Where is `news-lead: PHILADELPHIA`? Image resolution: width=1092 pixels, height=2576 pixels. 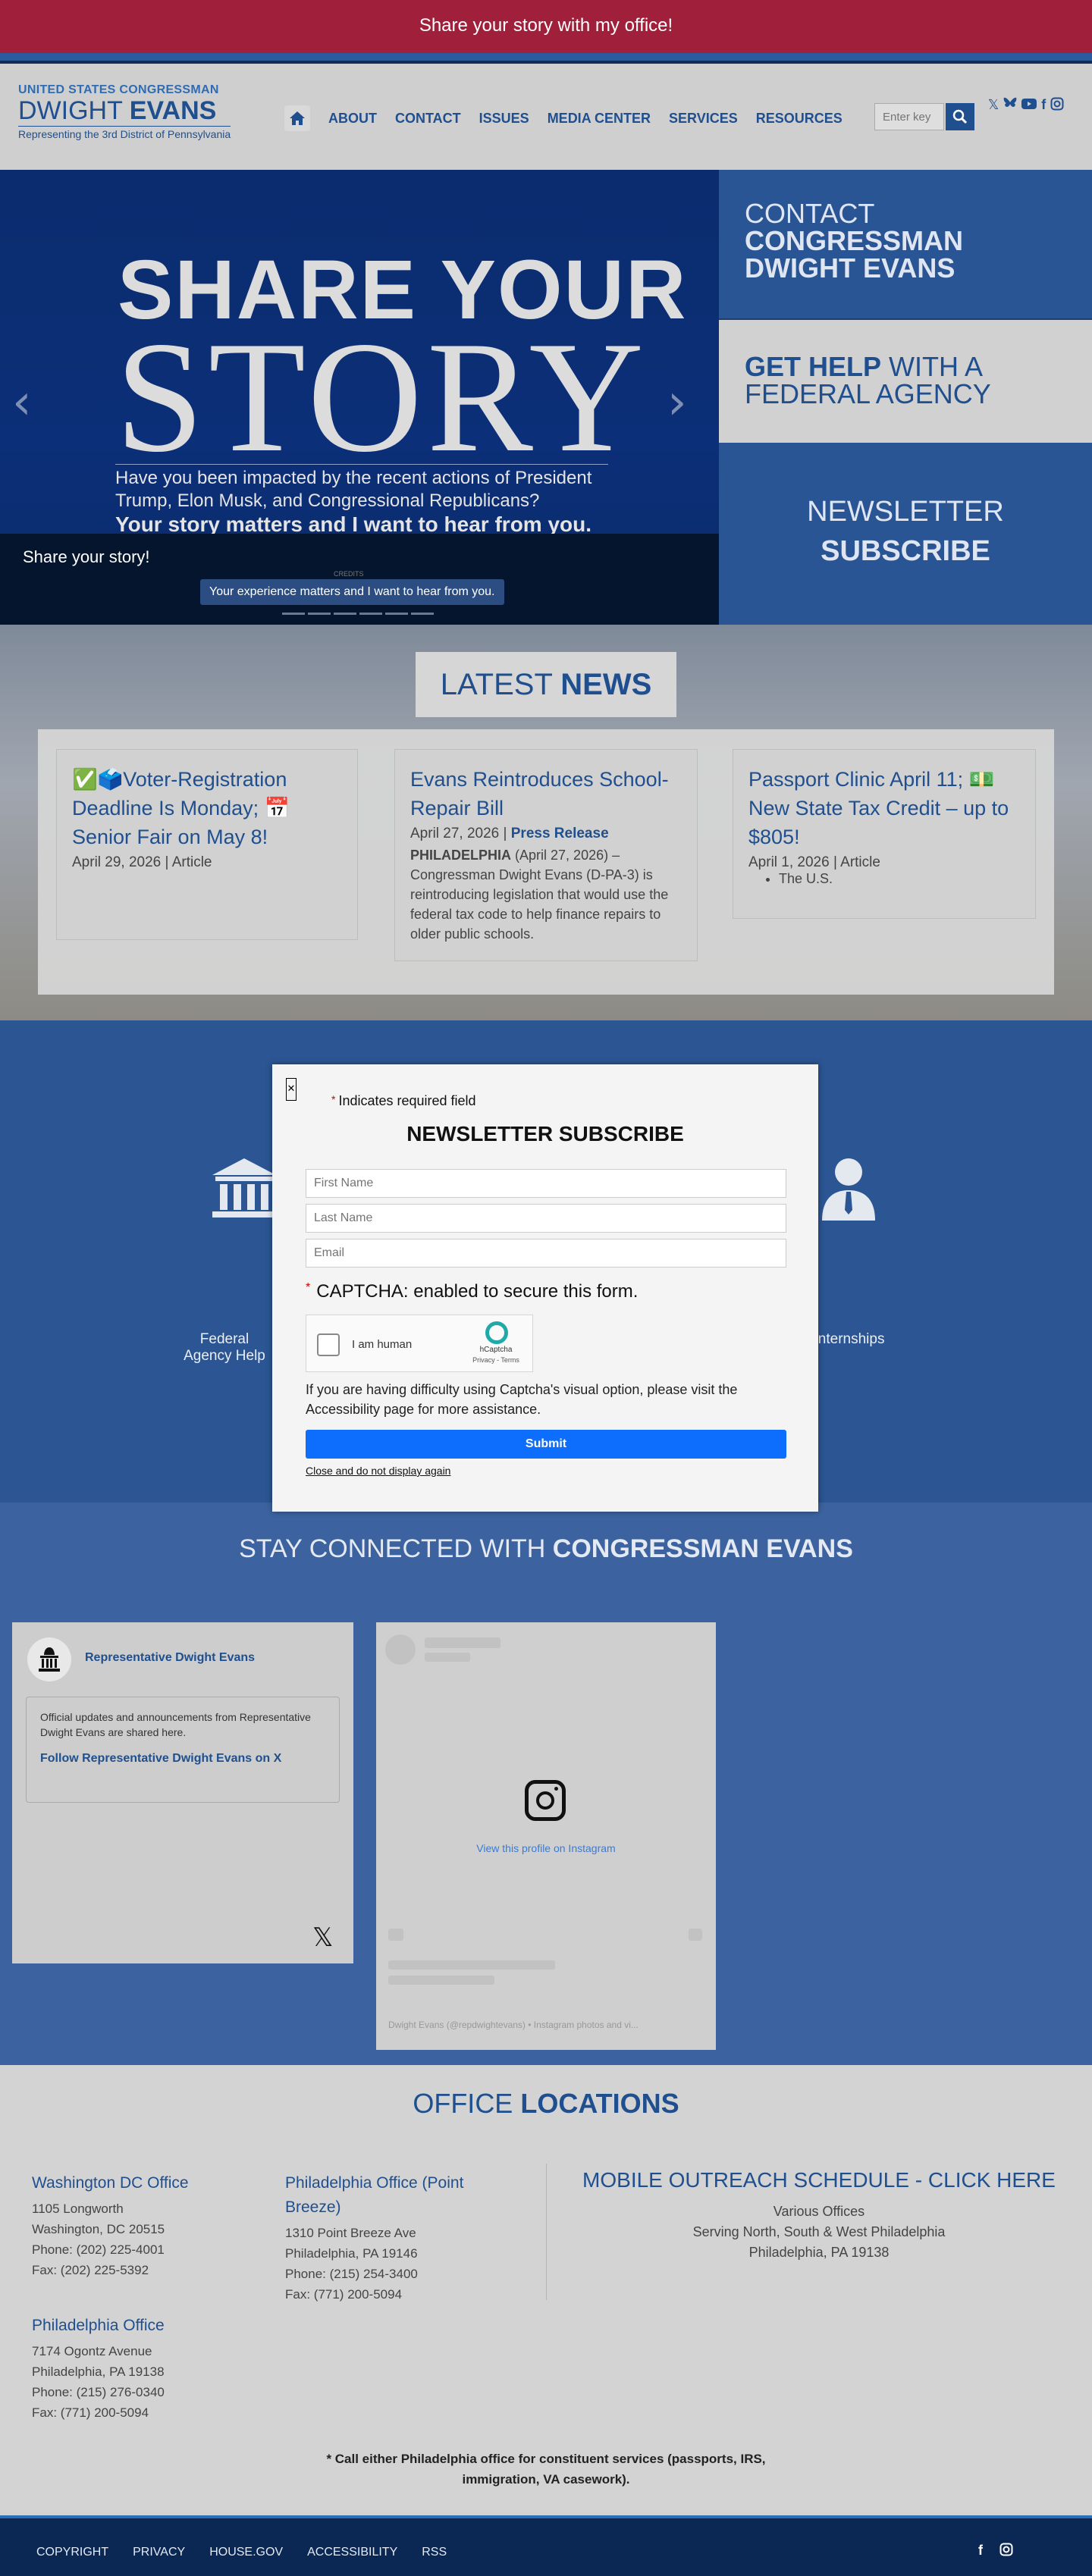 news-lead: PHILADELPHIA is located at coordinates (461, 856).